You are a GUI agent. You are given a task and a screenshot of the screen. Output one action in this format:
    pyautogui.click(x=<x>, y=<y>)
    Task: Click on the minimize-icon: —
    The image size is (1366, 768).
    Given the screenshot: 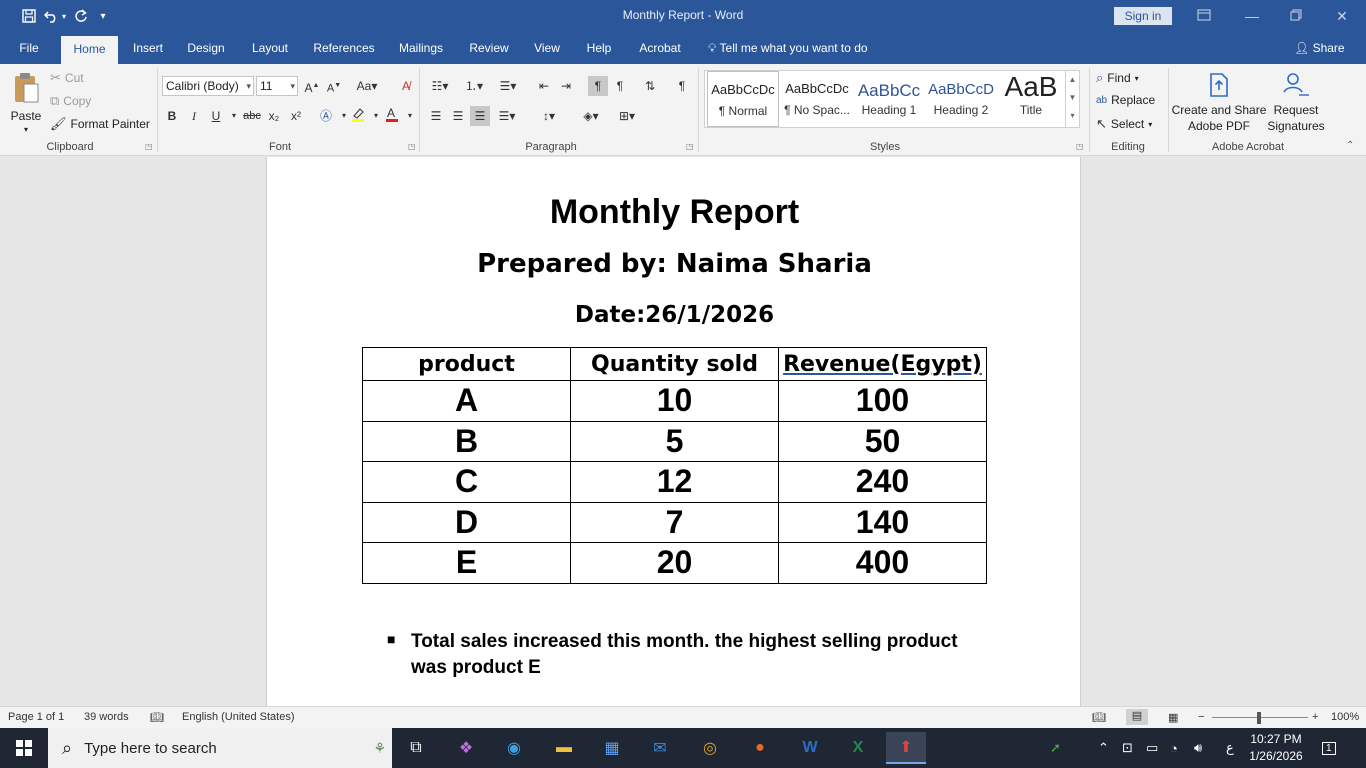 What is the action you would take?
    pyautogui.click(x=1252, y=16)
    